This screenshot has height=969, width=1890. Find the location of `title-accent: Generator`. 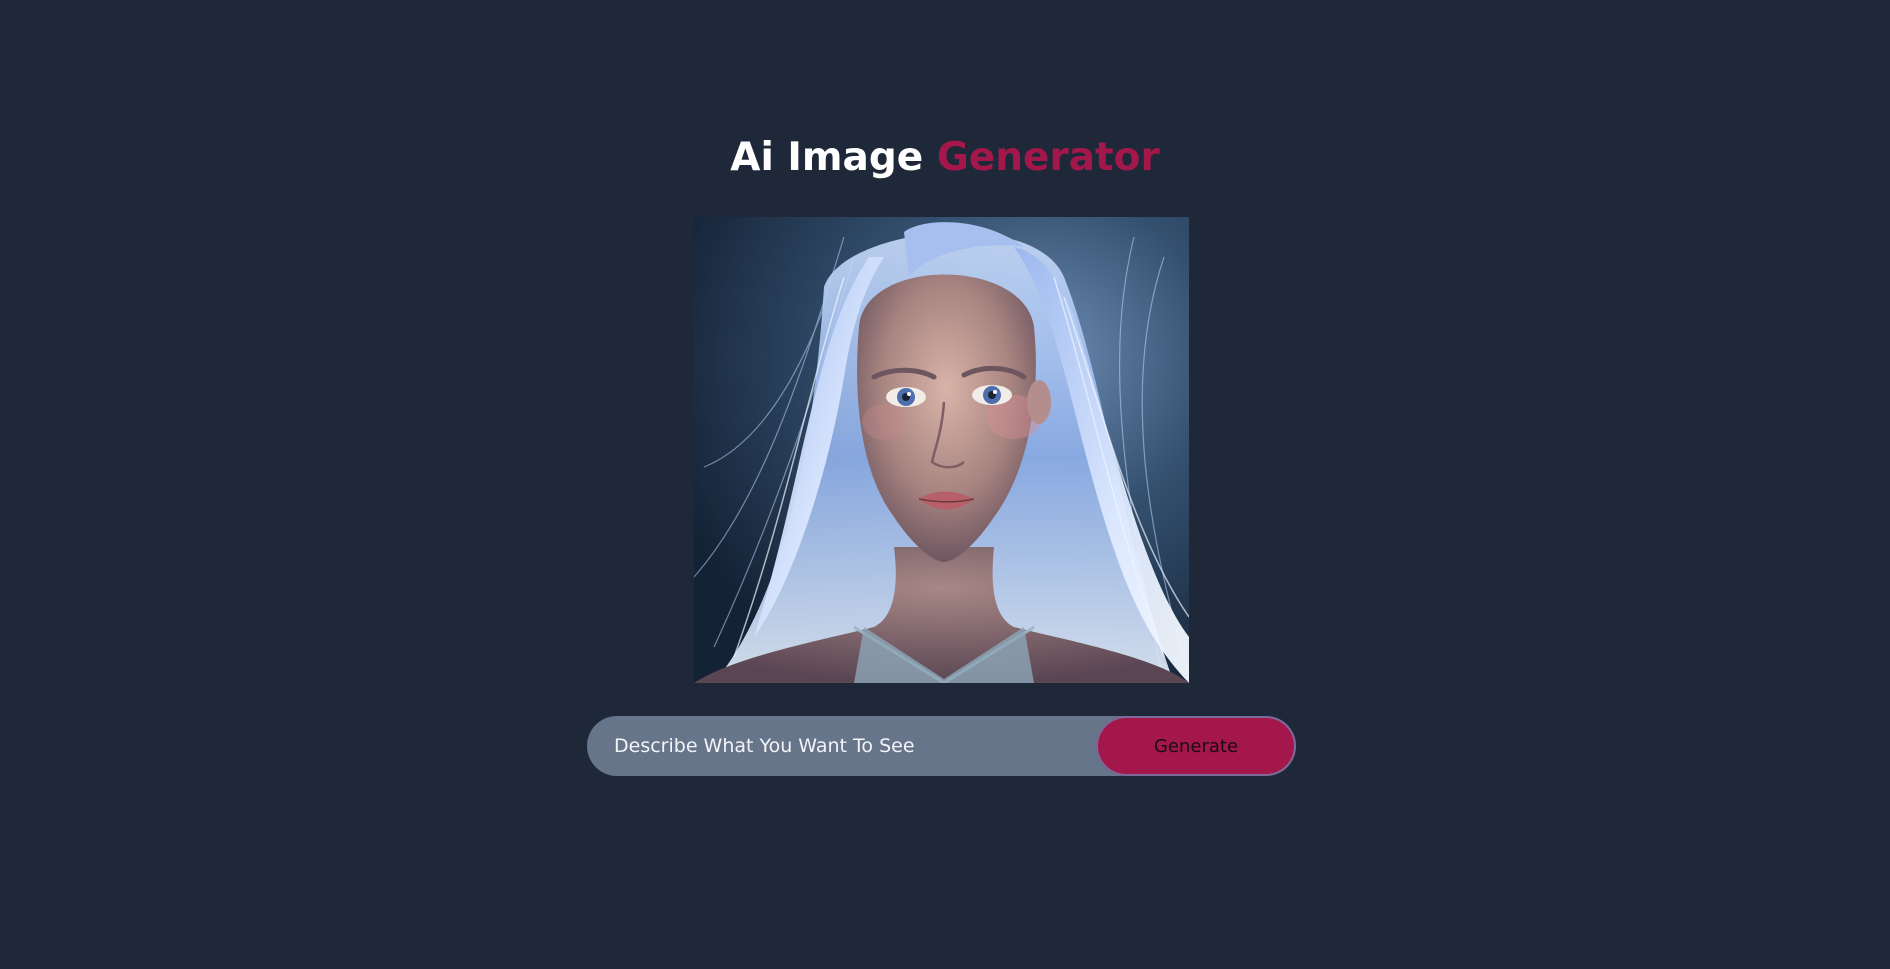

title-accent: Generator is located at coordinates (1048, 157).